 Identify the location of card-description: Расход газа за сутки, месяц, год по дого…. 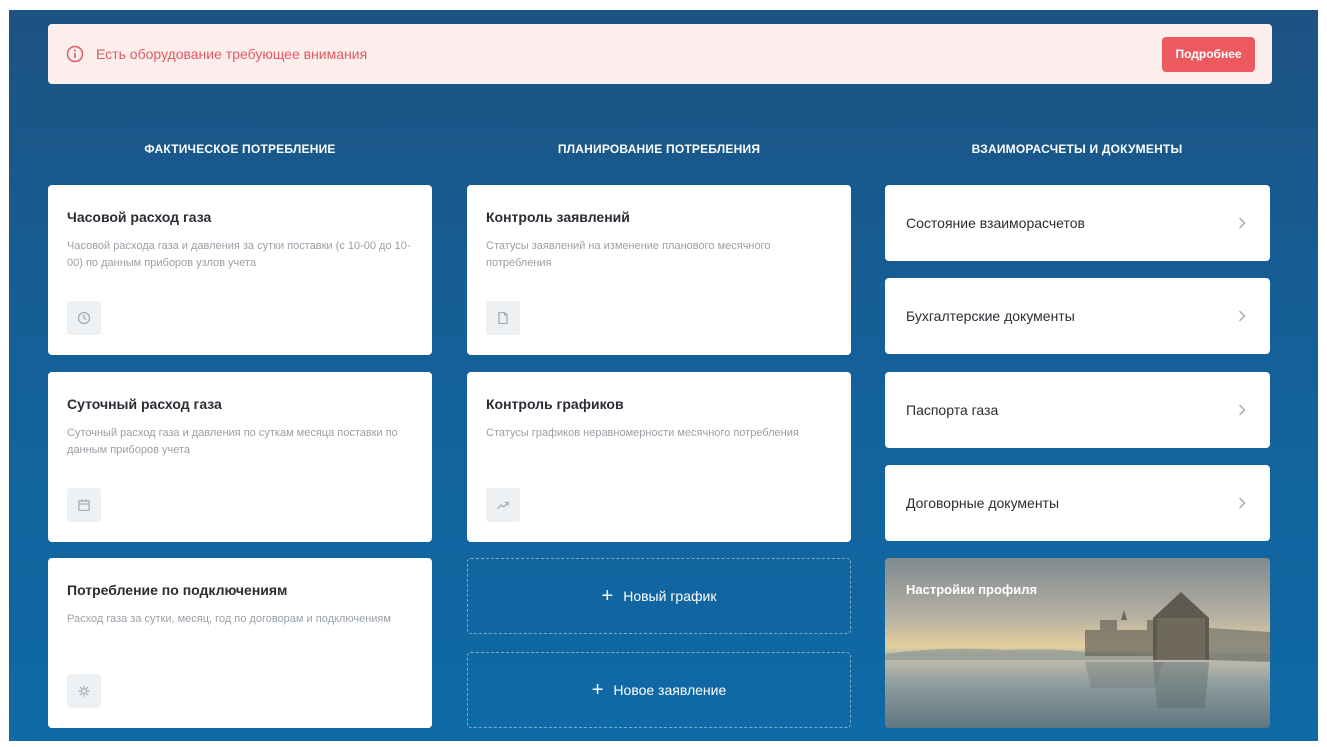
(229, 619).